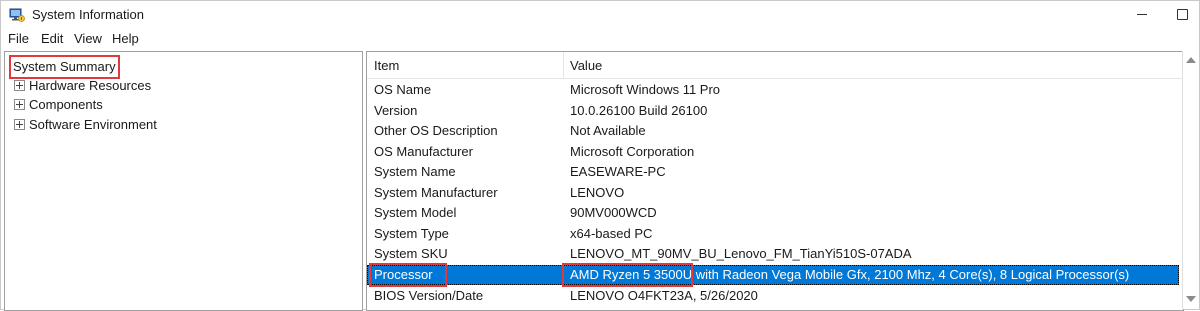 The image size is (1200, 311). Describe the element at coordinates (403, 274) in the screenshot. I see `cell-item: Processor` at that location.